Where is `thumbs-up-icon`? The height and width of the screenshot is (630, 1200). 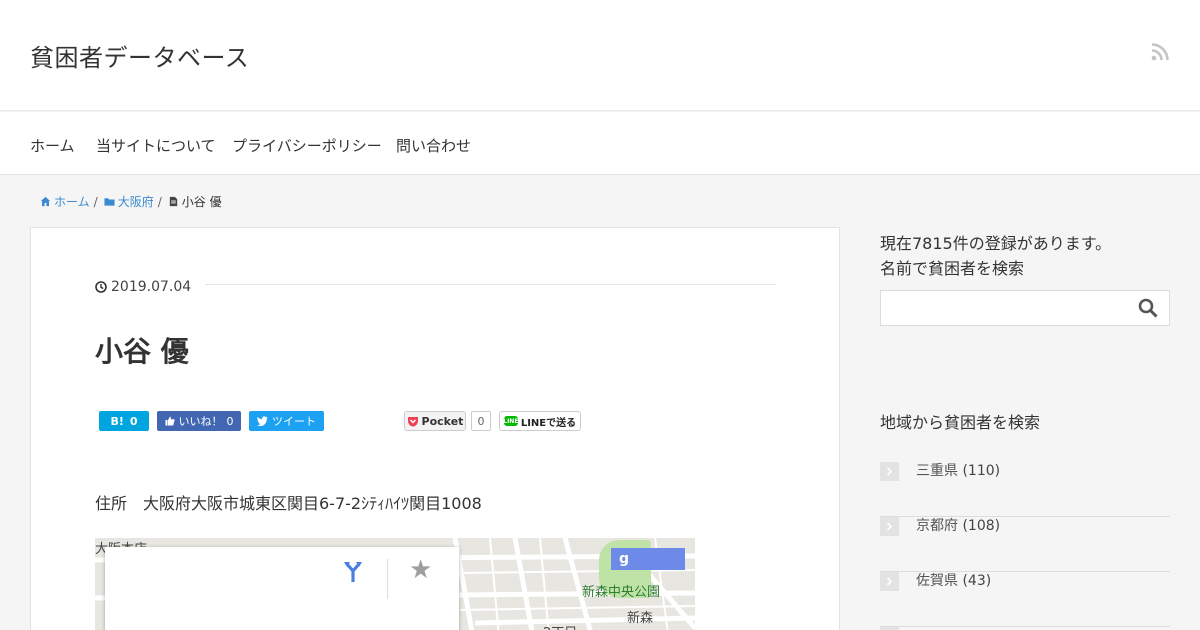
thumbs-up-icon is located at coordinates (170, 421).